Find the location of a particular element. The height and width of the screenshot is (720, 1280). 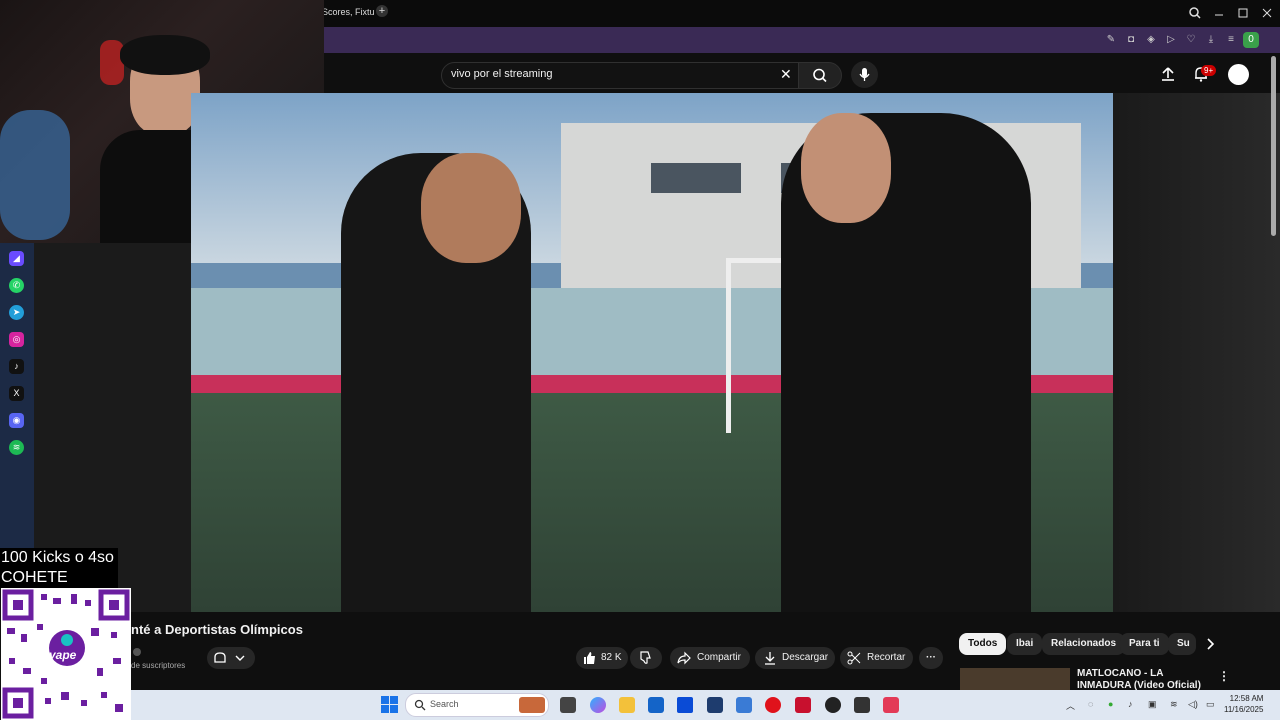

chip-subscriptions: Su is located at coordinates (1182, 644).